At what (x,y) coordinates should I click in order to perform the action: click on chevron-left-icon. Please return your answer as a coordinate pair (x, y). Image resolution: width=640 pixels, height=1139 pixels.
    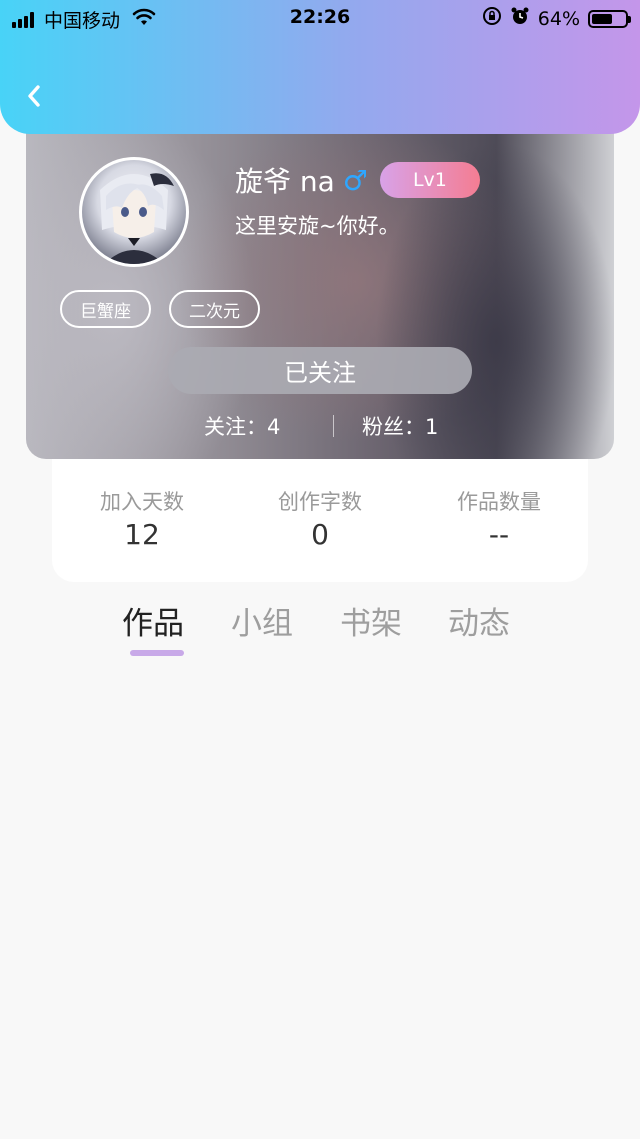
    Looking at the image, I should click on (34, 96).